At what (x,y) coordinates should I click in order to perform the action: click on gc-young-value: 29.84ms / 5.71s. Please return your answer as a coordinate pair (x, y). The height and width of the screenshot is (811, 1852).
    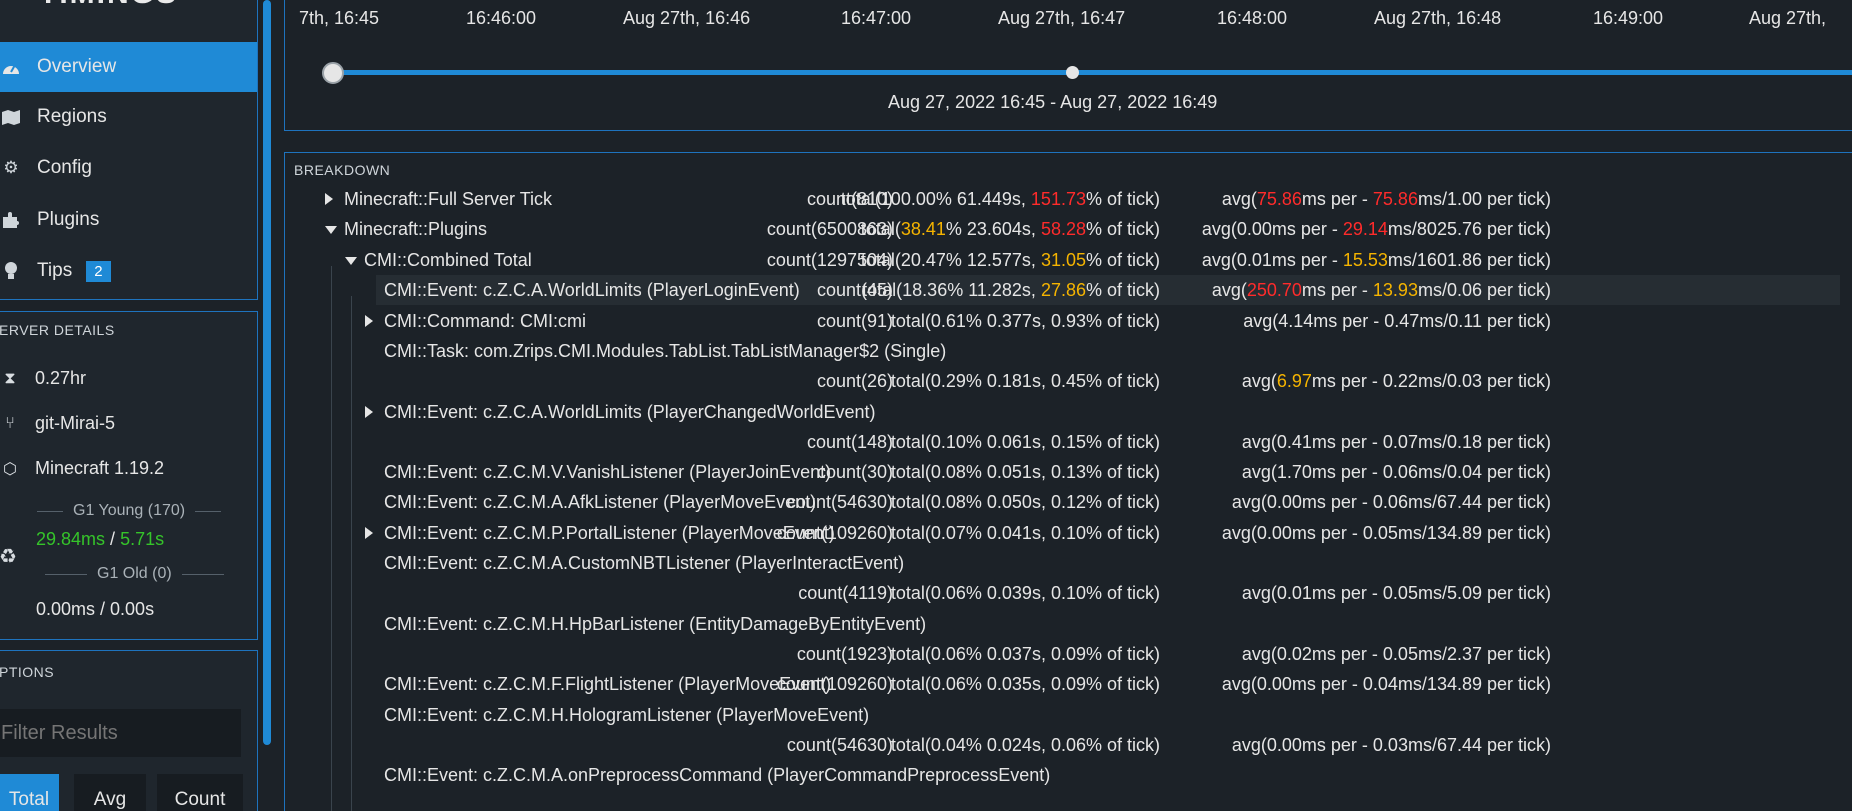
    Looking at the image, I should click on (100, 539).